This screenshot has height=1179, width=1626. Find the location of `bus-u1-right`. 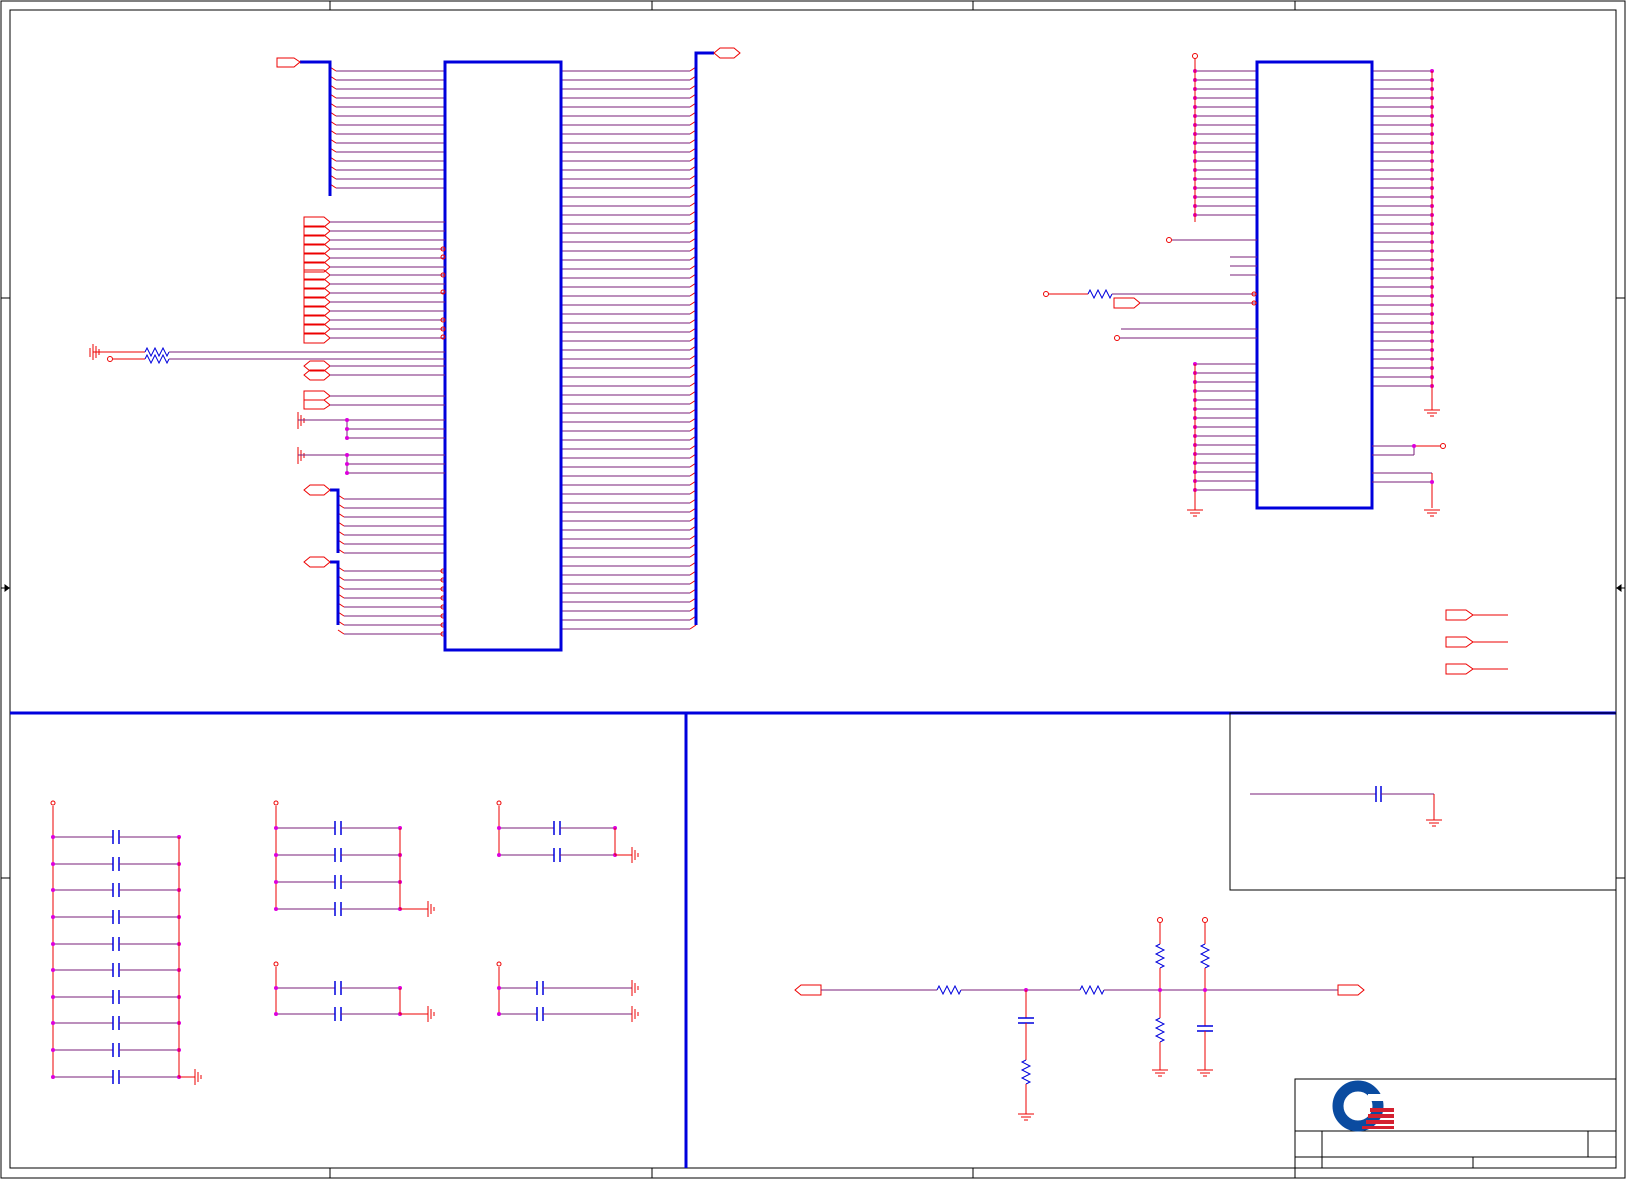

bus-u1-right is located at coordinates (704, 338).